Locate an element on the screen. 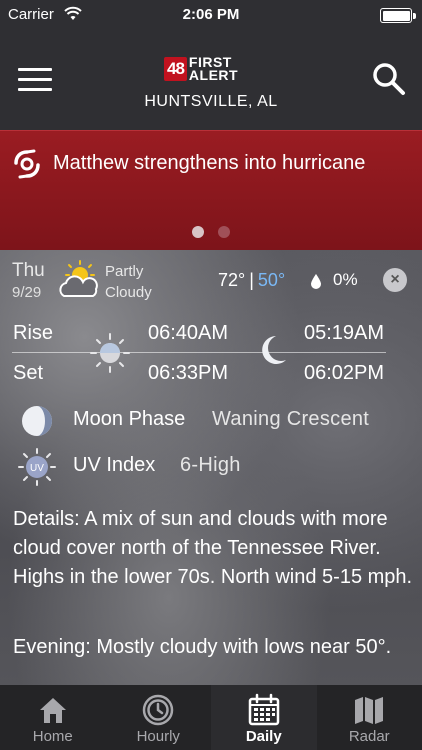  uv-icon-text: UV is located at coordinates (37, 468).